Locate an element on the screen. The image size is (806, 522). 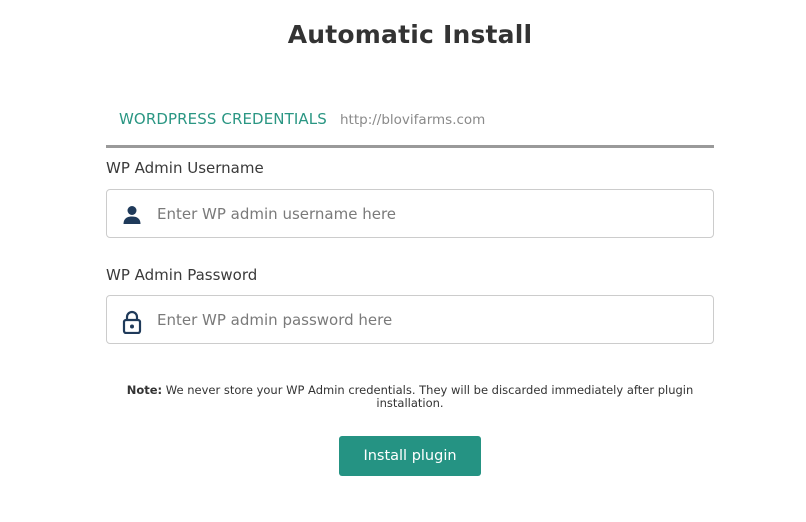
site-url: http://blovifarms.com is located at coordinates (413, 120).